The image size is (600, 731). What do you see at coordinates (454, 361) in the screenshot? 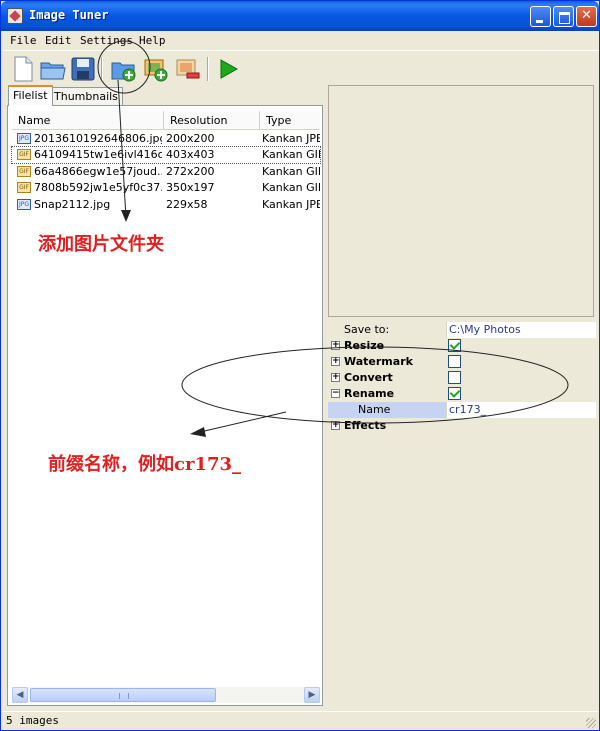
I see `watermark-checkbox` at bounding box center [454, 361].